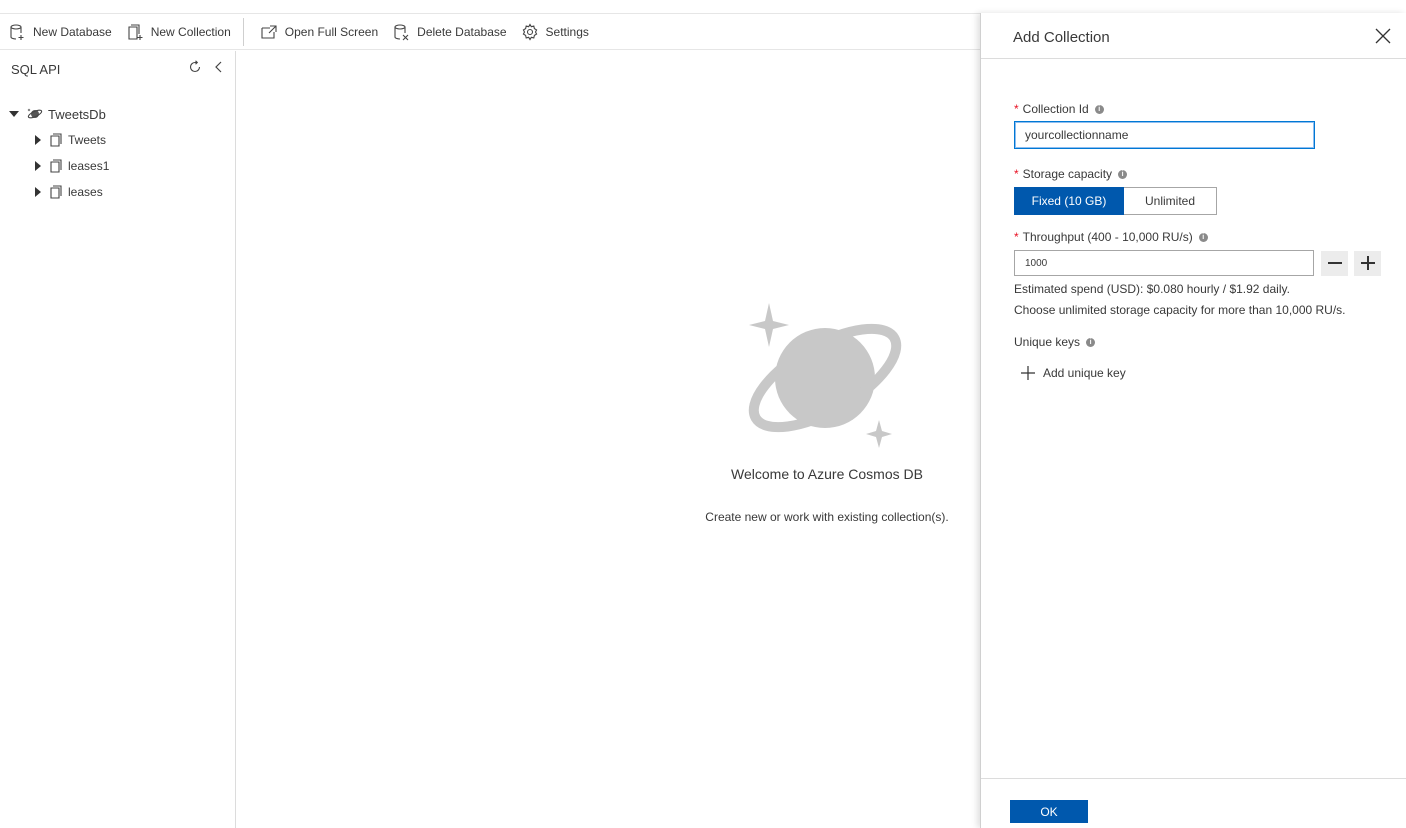  Describe the element at coordinates (1069, 201) in the screenshot. I see `storage-fixed-option: Fixed (10 GB)` at that location.